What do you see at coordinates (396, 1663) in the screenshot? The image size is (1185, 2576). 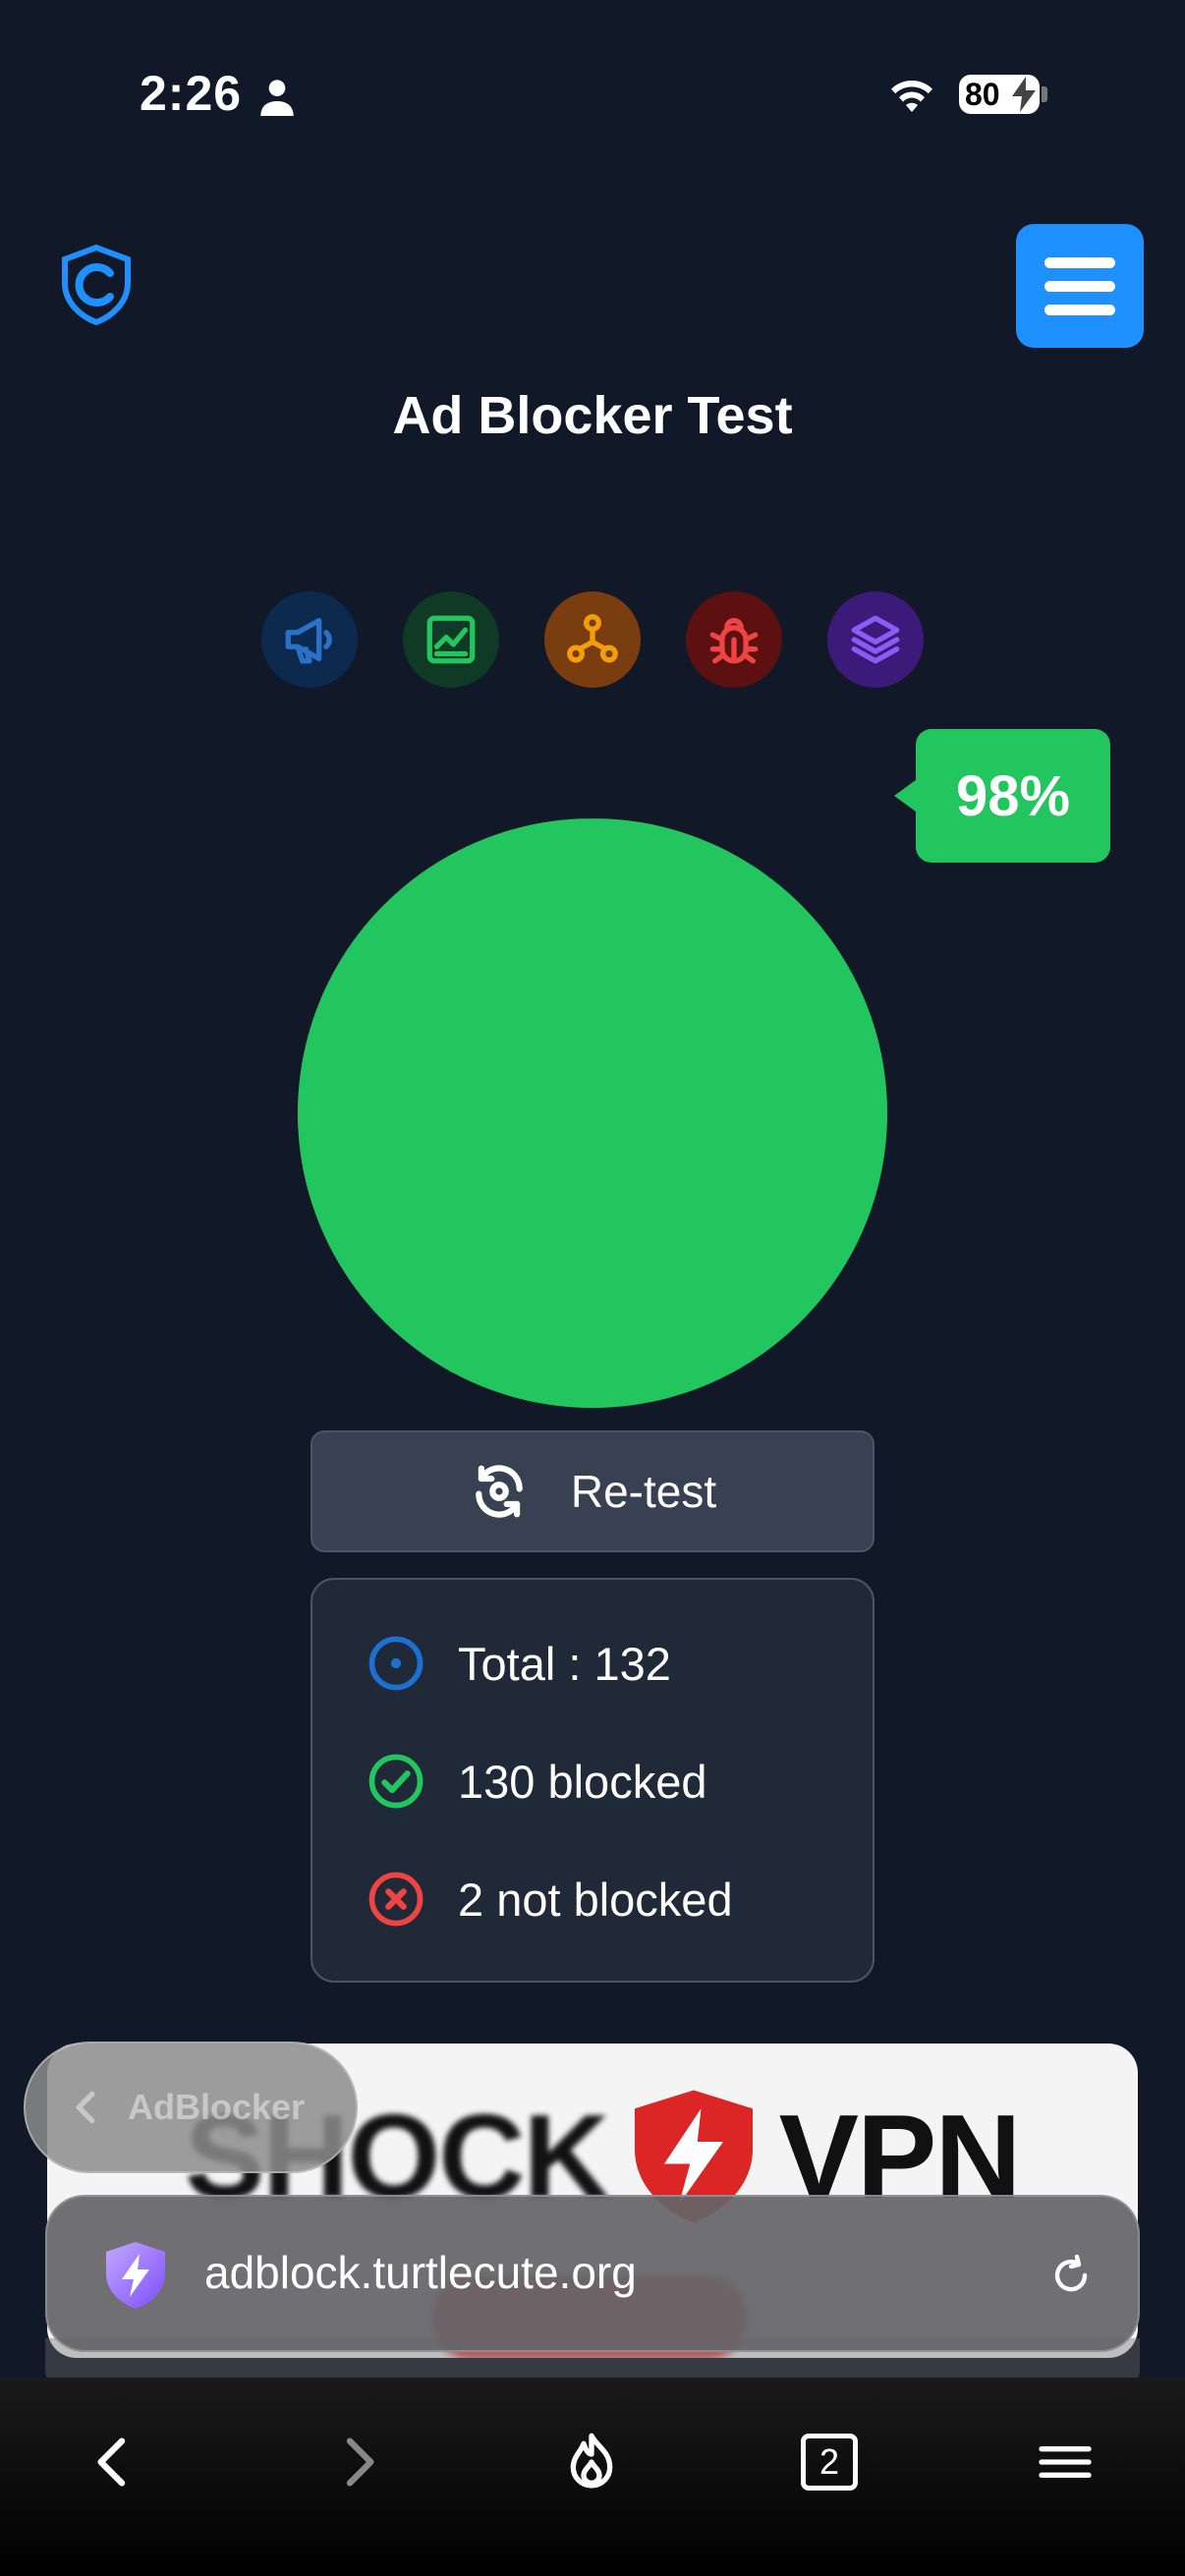 I see `target-icon` at bounding box center [396, 1663].